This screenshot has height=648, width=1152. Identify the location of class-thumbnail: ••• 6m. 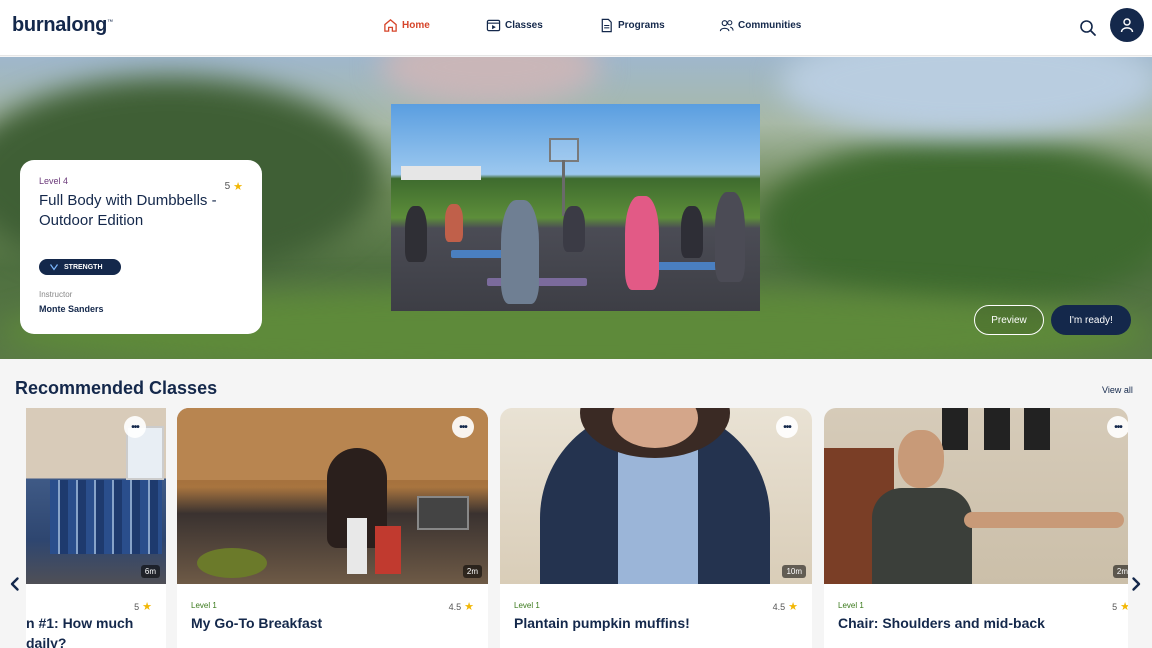
(96, 496).